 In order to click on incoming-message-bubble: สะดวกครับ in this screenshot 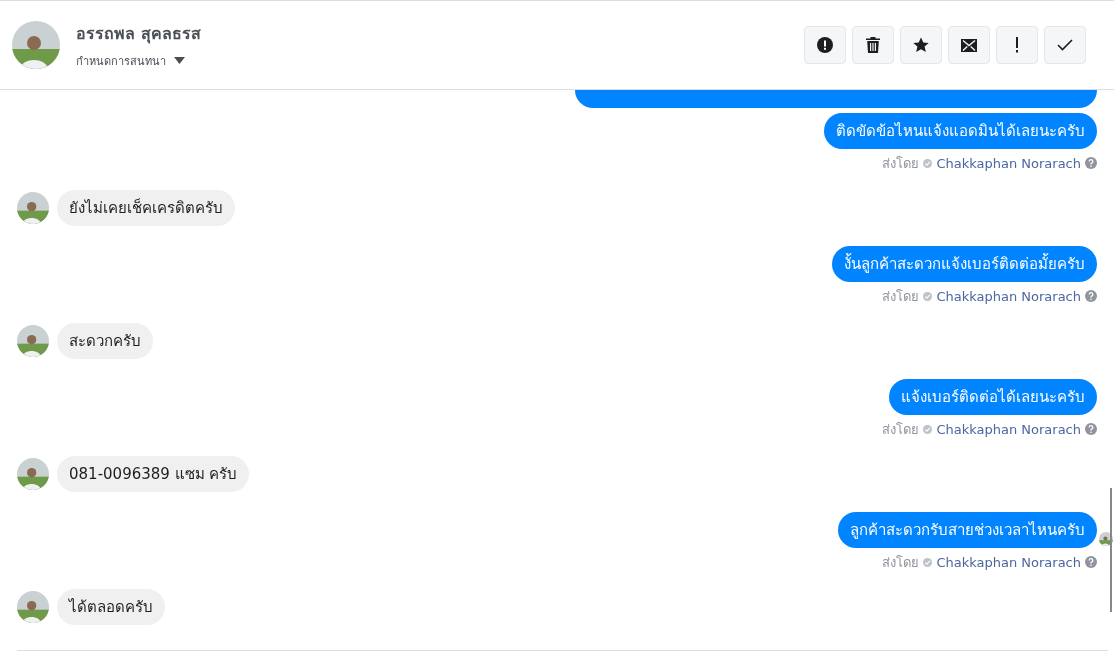, I will do `click(105, 341)`.